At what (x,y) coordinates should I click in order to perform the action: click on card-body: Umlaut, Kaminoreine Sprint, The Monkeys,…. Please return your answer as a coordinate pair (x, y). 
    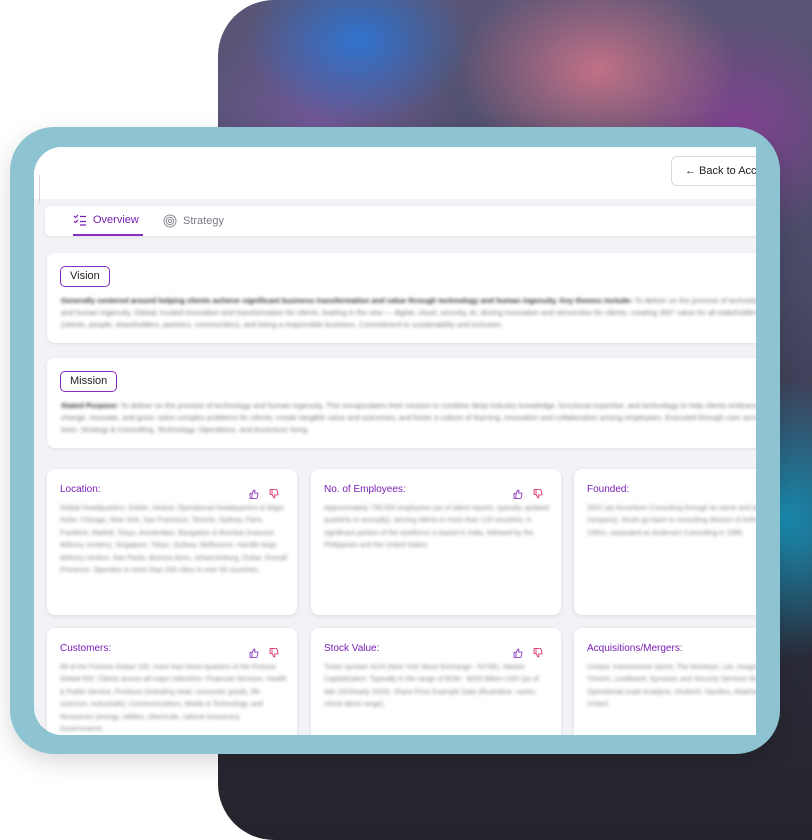
    Looking at the image, I should click on (671, 686).